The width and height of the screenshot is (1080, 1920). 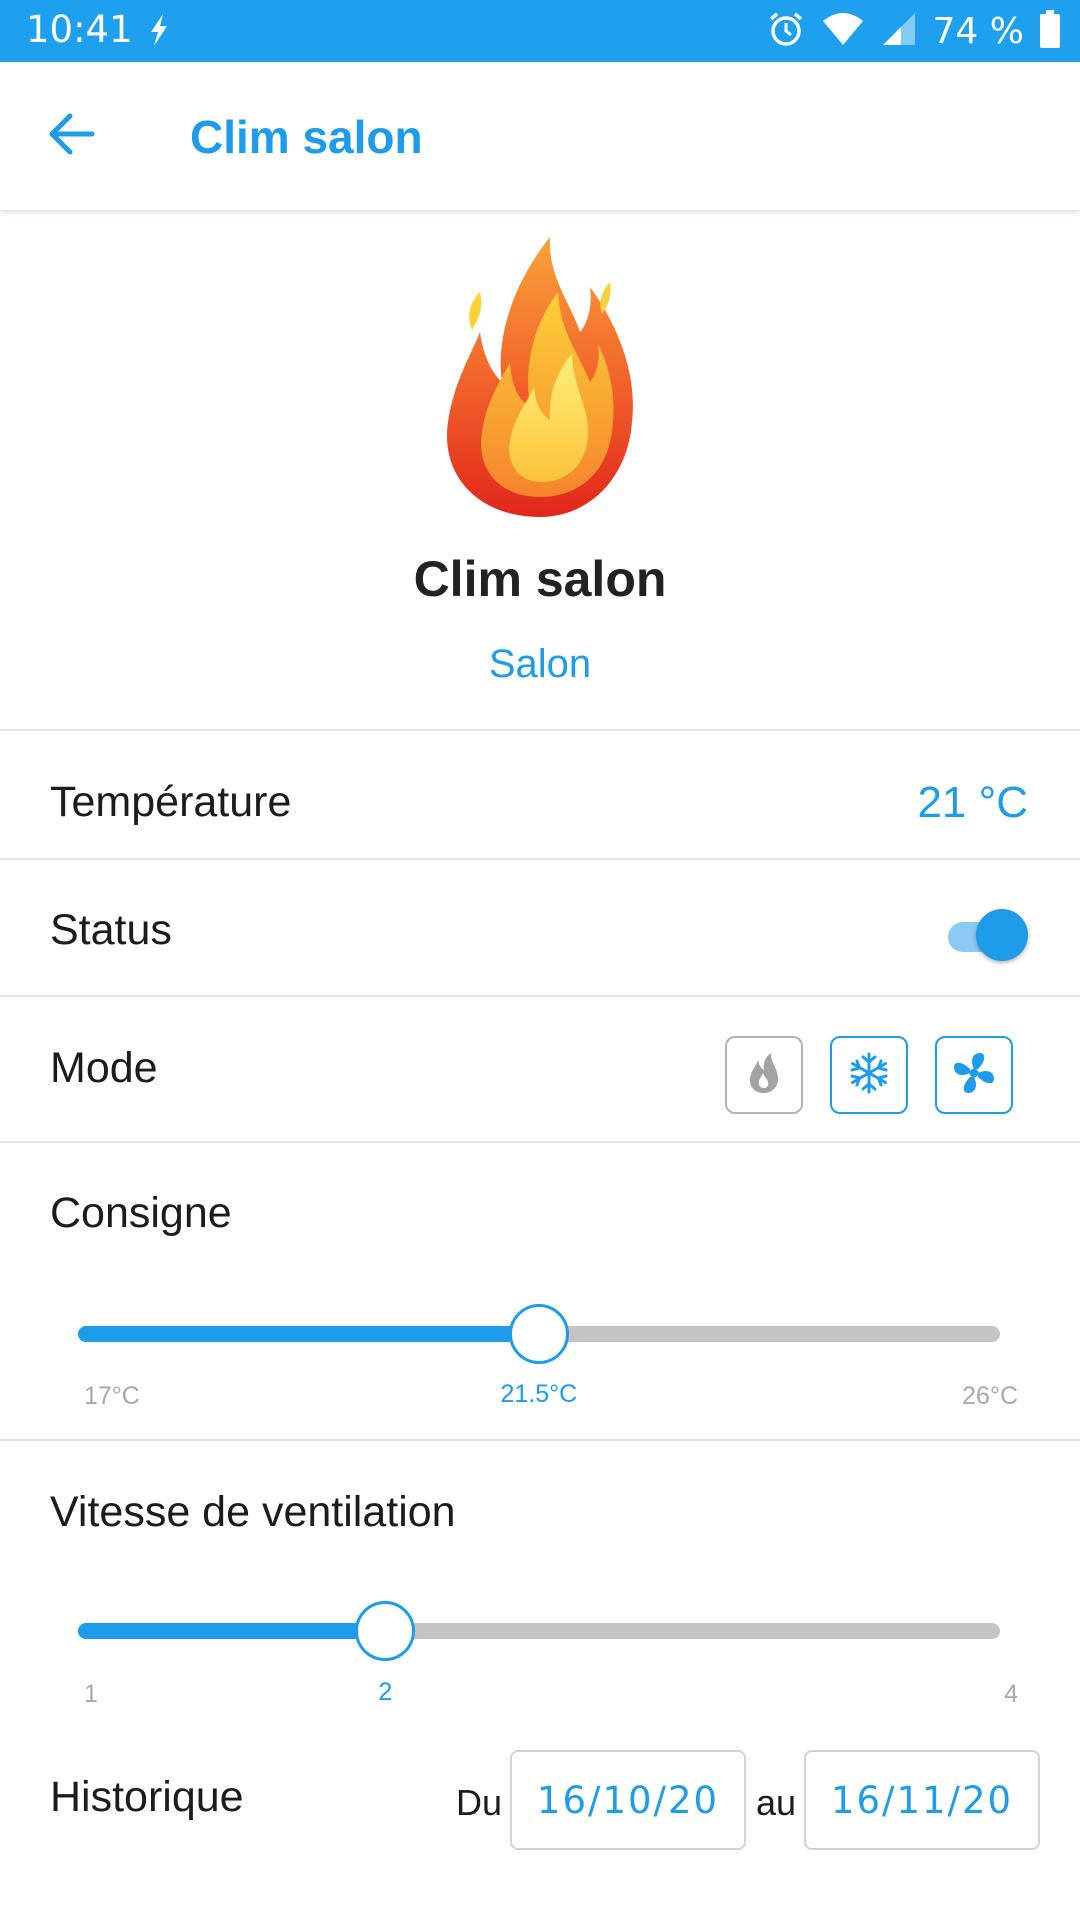 What do you see at coordinates (539, 1631) in the screenshot?
I see `fan-speed-slider` at bounding box center [539, 1631].